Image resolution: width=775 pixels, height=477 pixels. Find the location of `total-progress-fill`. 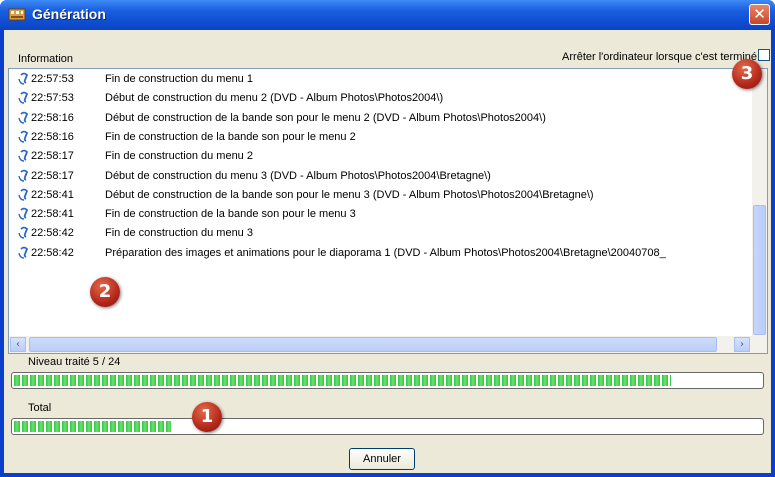

total-progress-fill is located at coordinates (92, 426).